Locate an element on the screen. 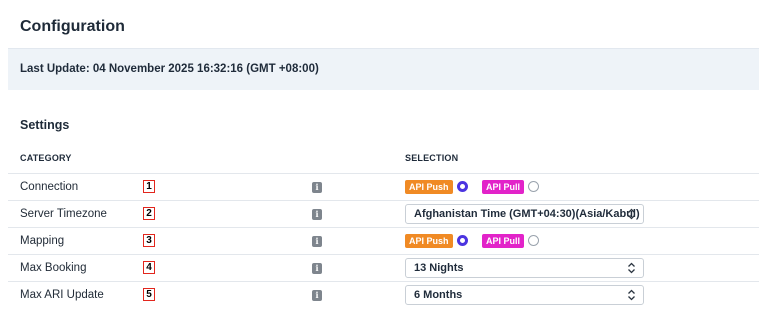  selection-column-header: SELECTION is located at coordinates (432, 158).